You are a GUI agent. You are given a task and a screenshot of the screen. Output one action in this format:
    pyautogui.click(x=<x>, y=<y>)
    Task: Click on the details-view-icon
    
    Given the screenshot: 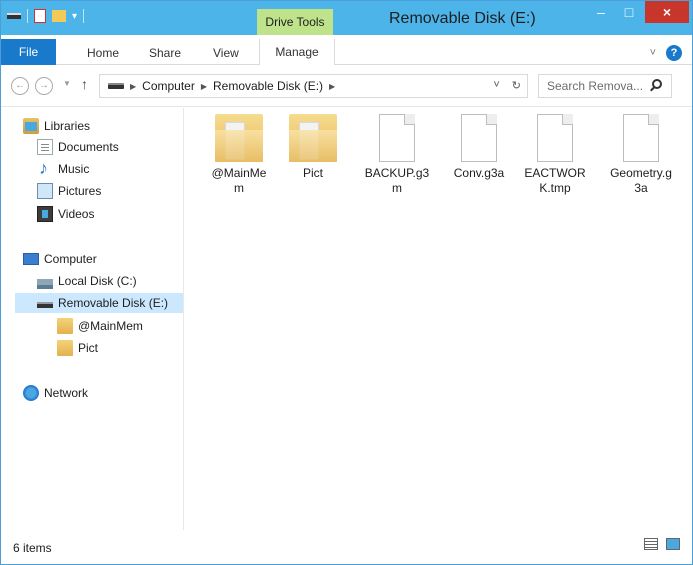 What is the action you would take?
    pyautogui.click(x=651, y=544)
    